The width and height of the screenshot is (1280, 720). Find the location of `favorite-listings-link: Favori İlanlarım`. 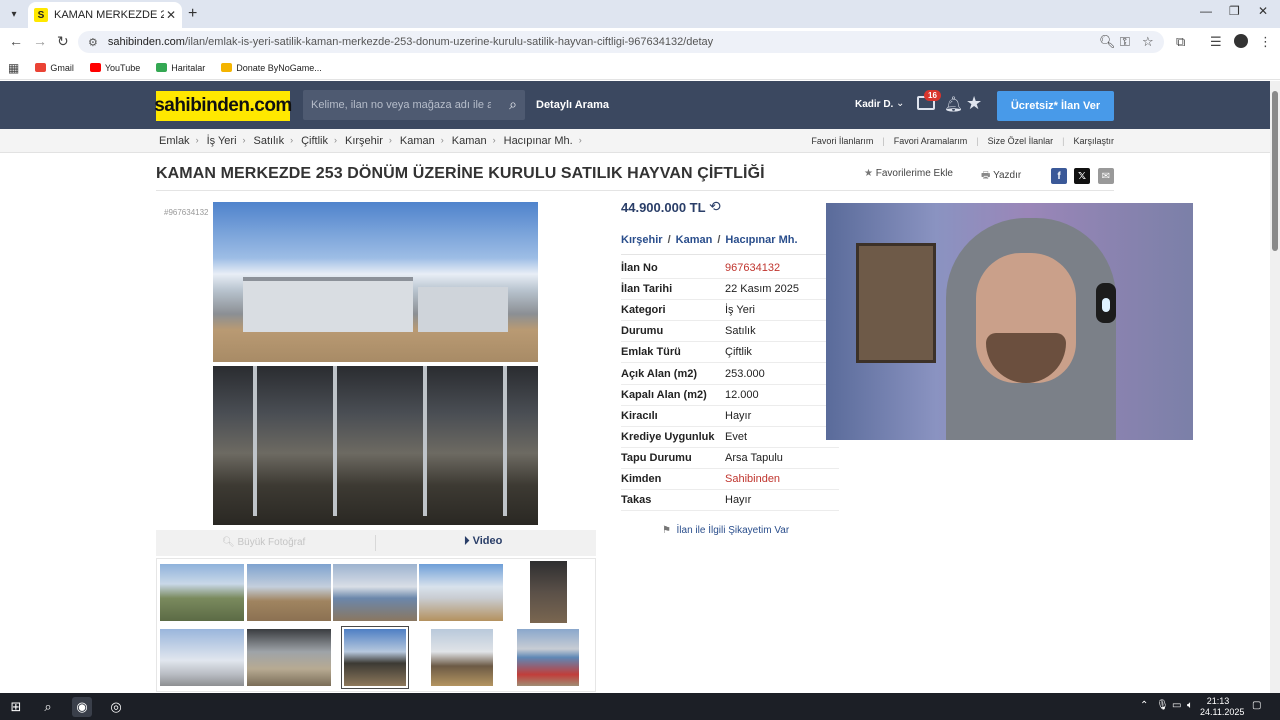

favorite-listings-link: Favori İlanlarım is located at coordinates (842, 141).